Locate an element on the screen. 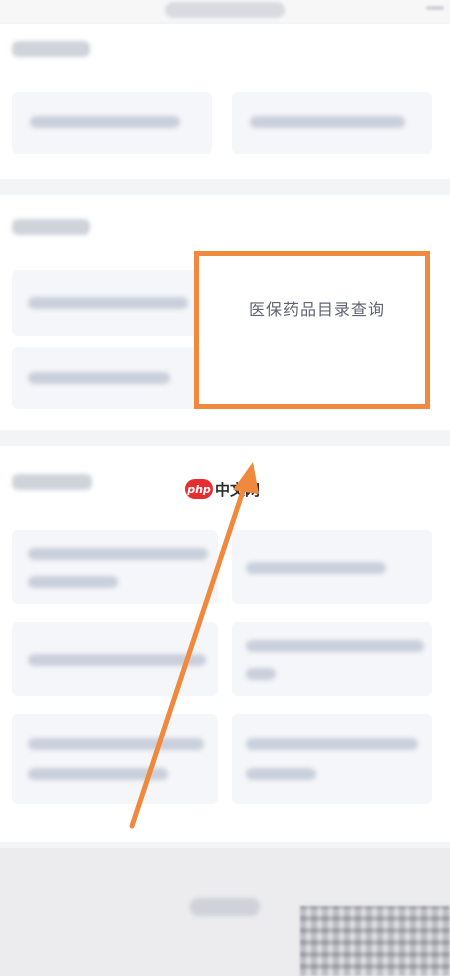 The height and width of the screenshot is (976, 450). section-2-title-blurred is located at coordinates (51, 227).